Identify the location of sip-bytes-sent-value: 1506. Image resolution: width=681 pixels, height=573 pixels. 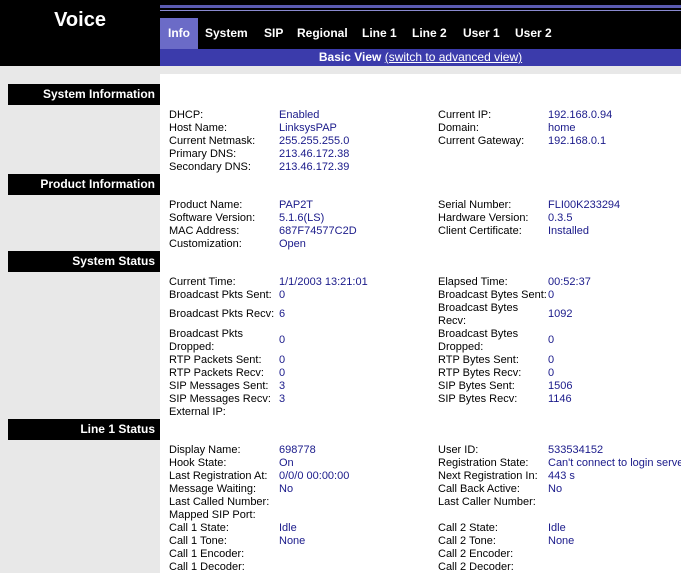
(560, 386).